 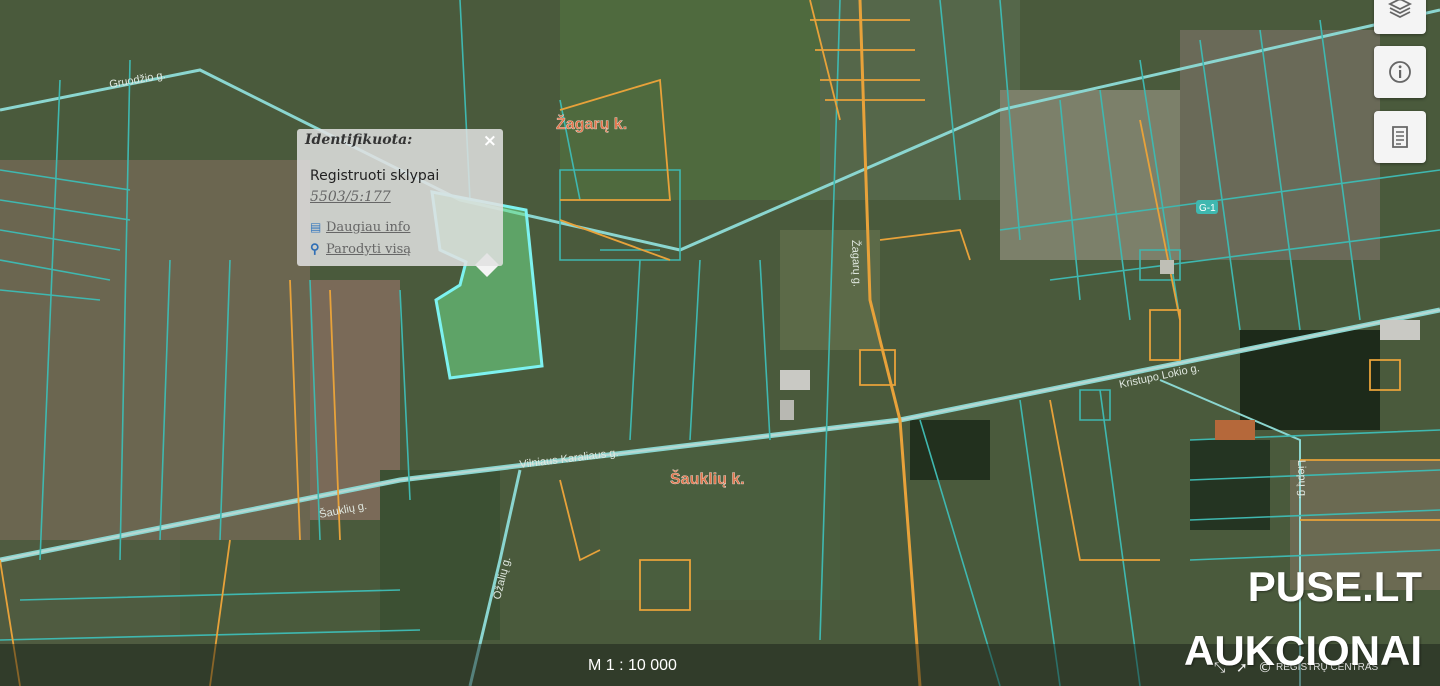 What do you see at coordinates (632, 665) in the screenshot?
I see `scale-label: M 1 : 10 000` at bounding box center [632, 665].